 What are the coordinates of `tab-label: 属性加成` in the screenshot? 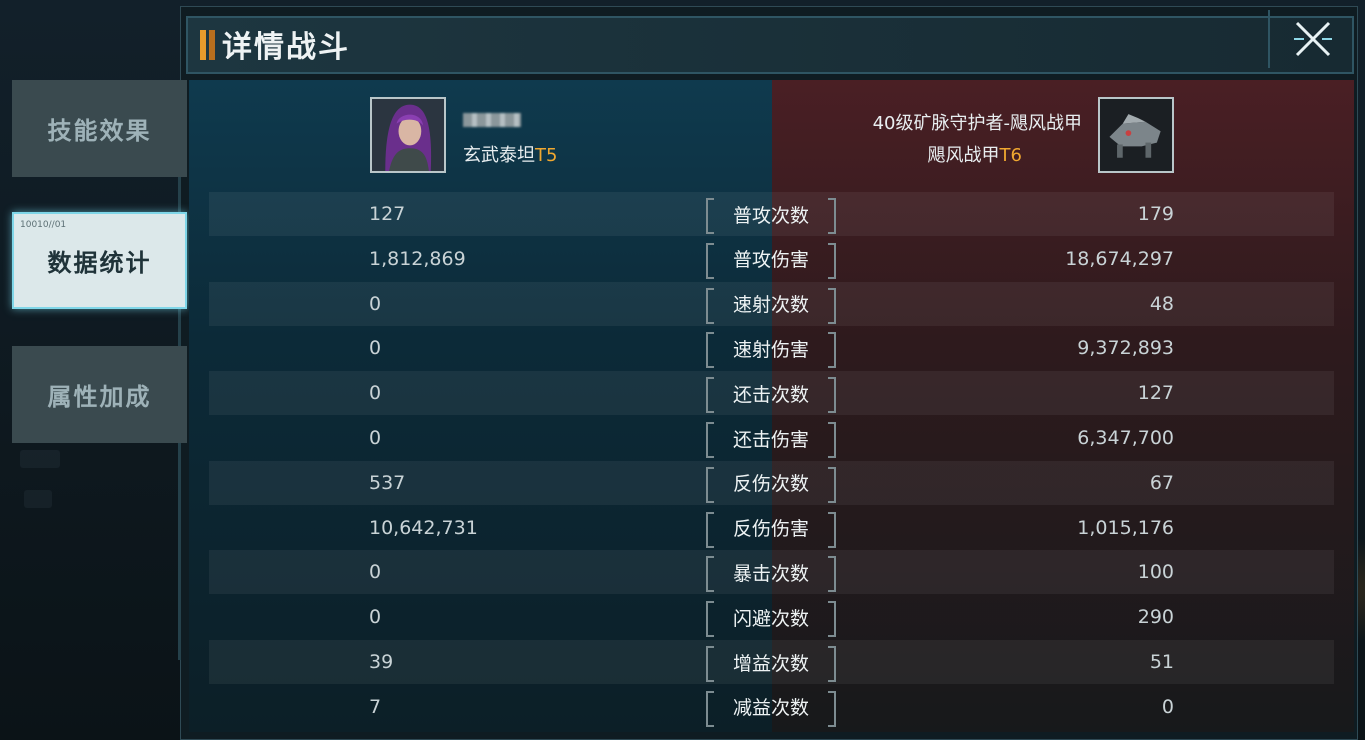 It's located at (99, 397).